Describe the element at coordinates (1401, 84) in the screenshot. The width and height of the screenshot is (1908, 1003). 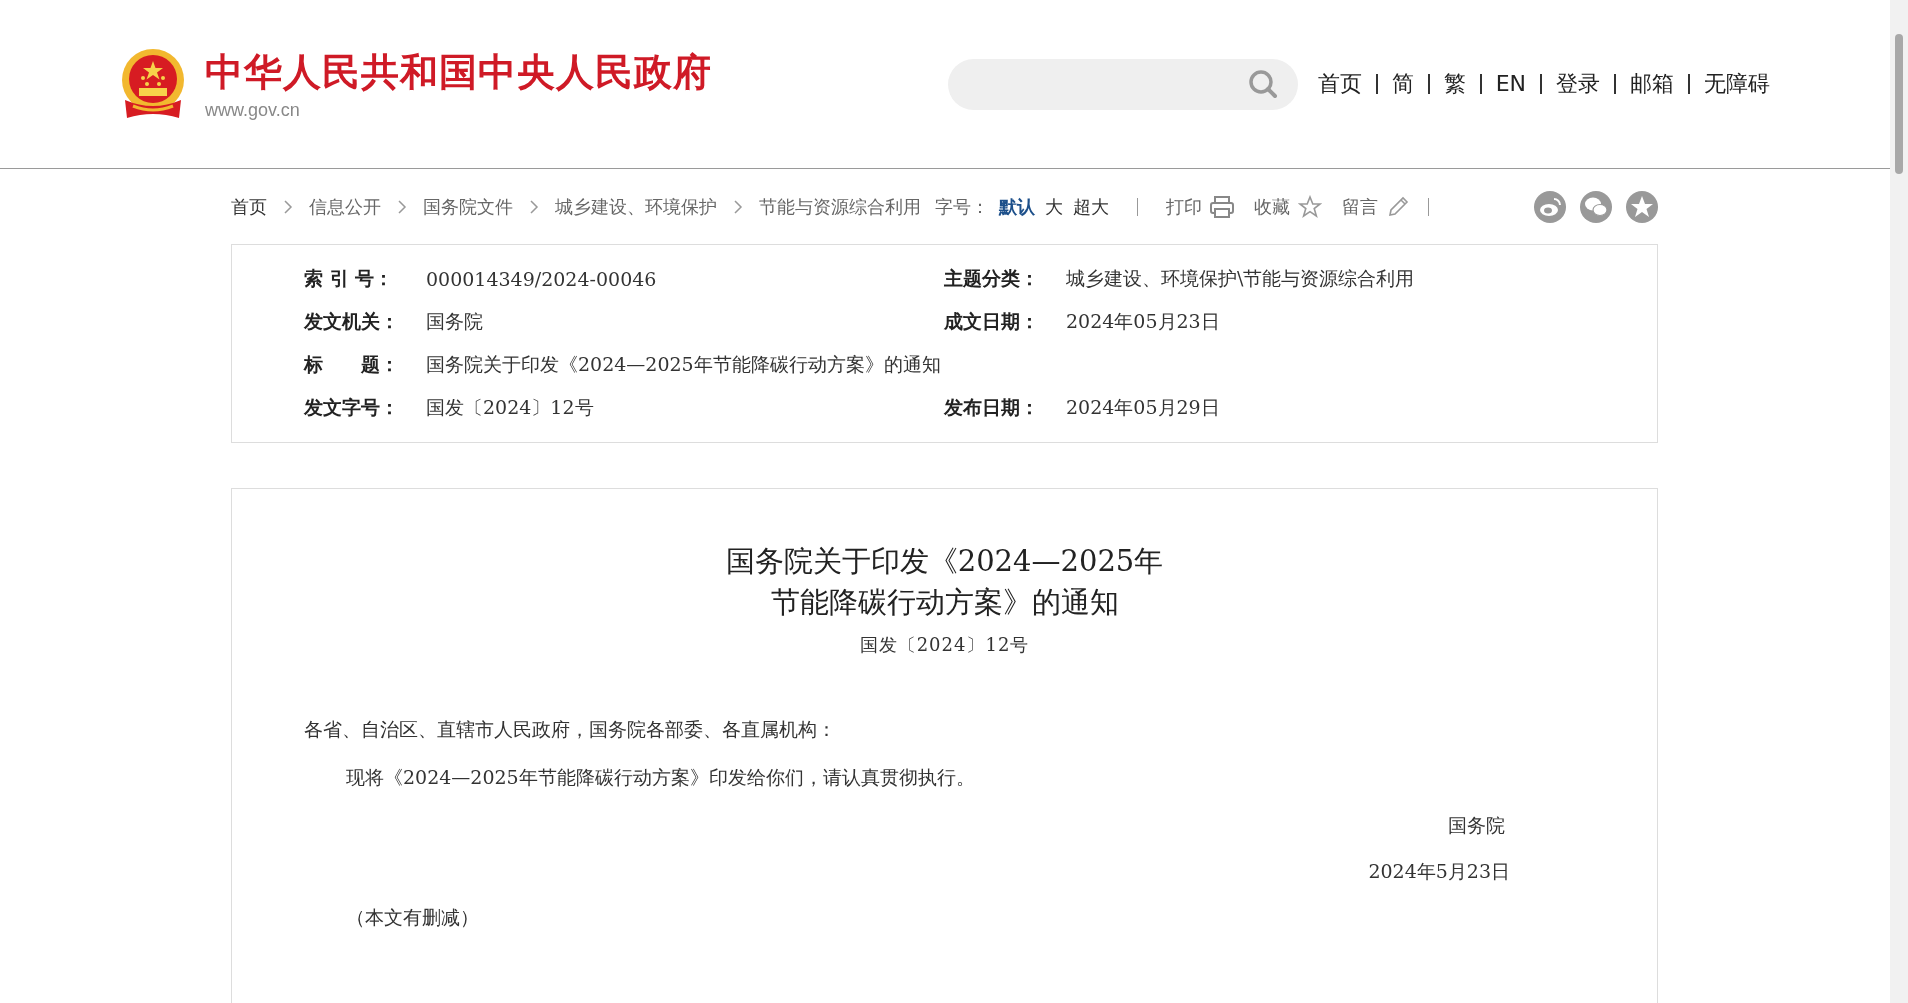
I see `nav-link: 简` at that location.